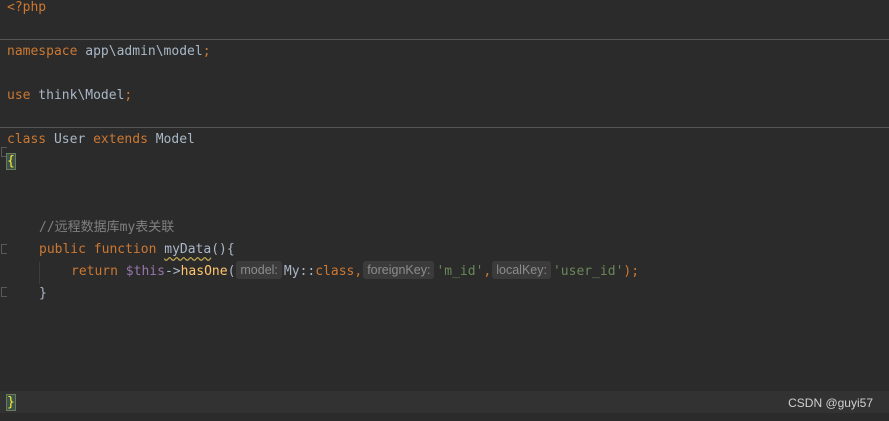 Image resolution: width=889 pixels, height=421 pixels. What do you see at coordinates (223, 249) in the screenshot?
I see `method-params: (){` at bounding box center [223, 249].